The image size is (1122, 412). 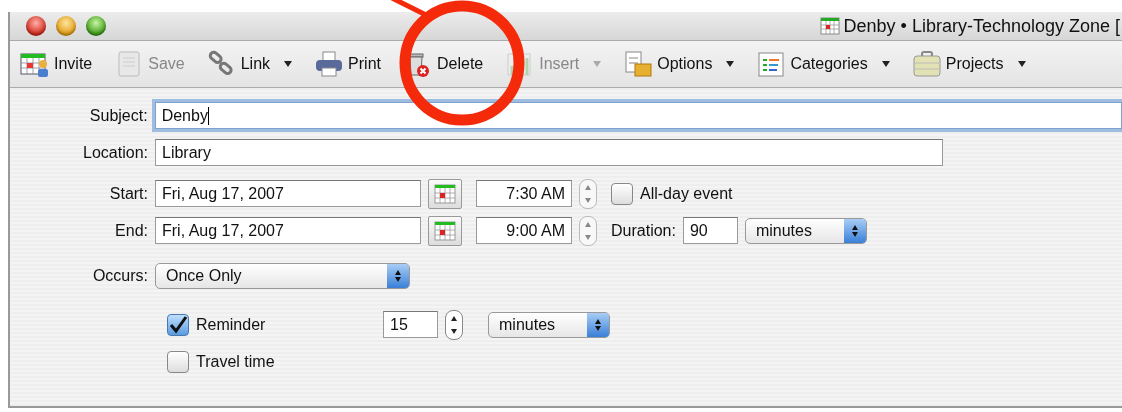 What do you see at coordinates (249, 64) in the screenshot?
I see `toolbar-button: Link` at bounding box center [249, 64].